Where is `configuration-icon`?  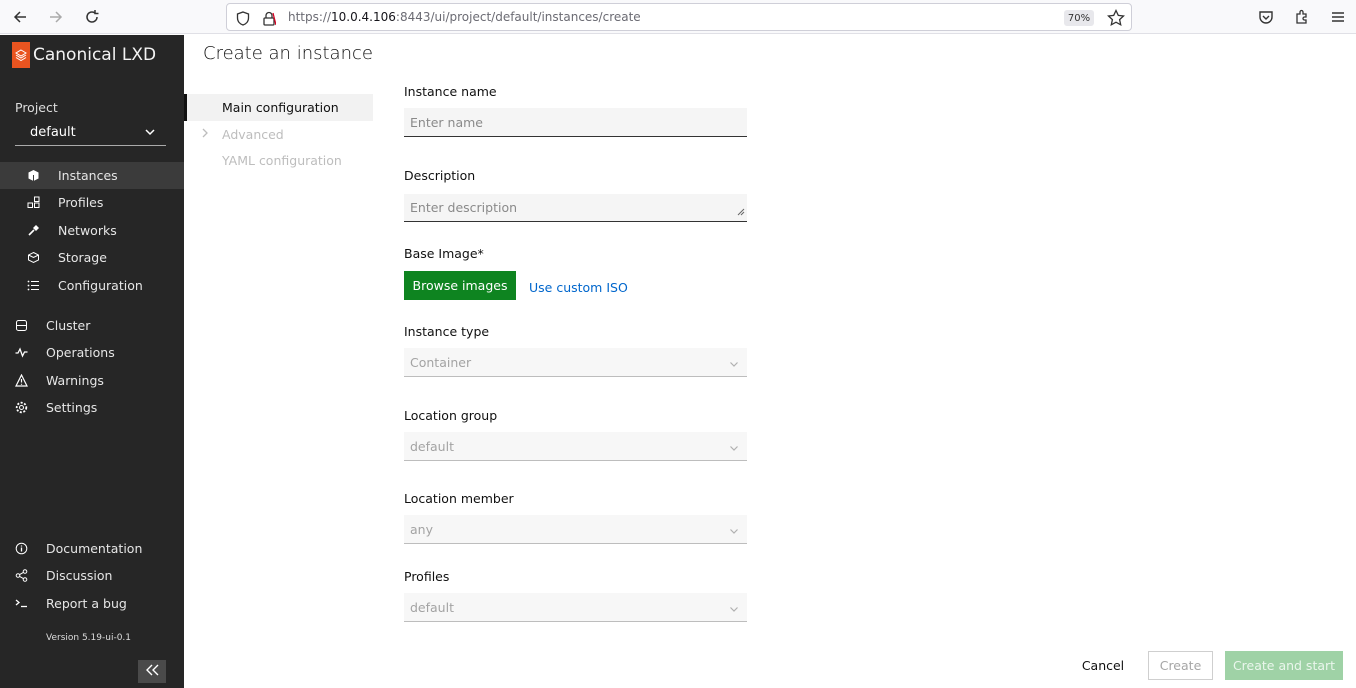 configuration-icon is located at coordinates (33, 286).